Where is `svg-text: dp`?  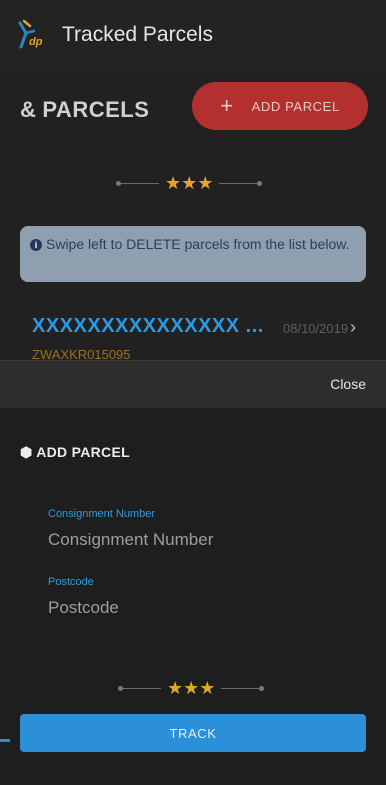 svg-text: dp is located at coordinates (36, 42).